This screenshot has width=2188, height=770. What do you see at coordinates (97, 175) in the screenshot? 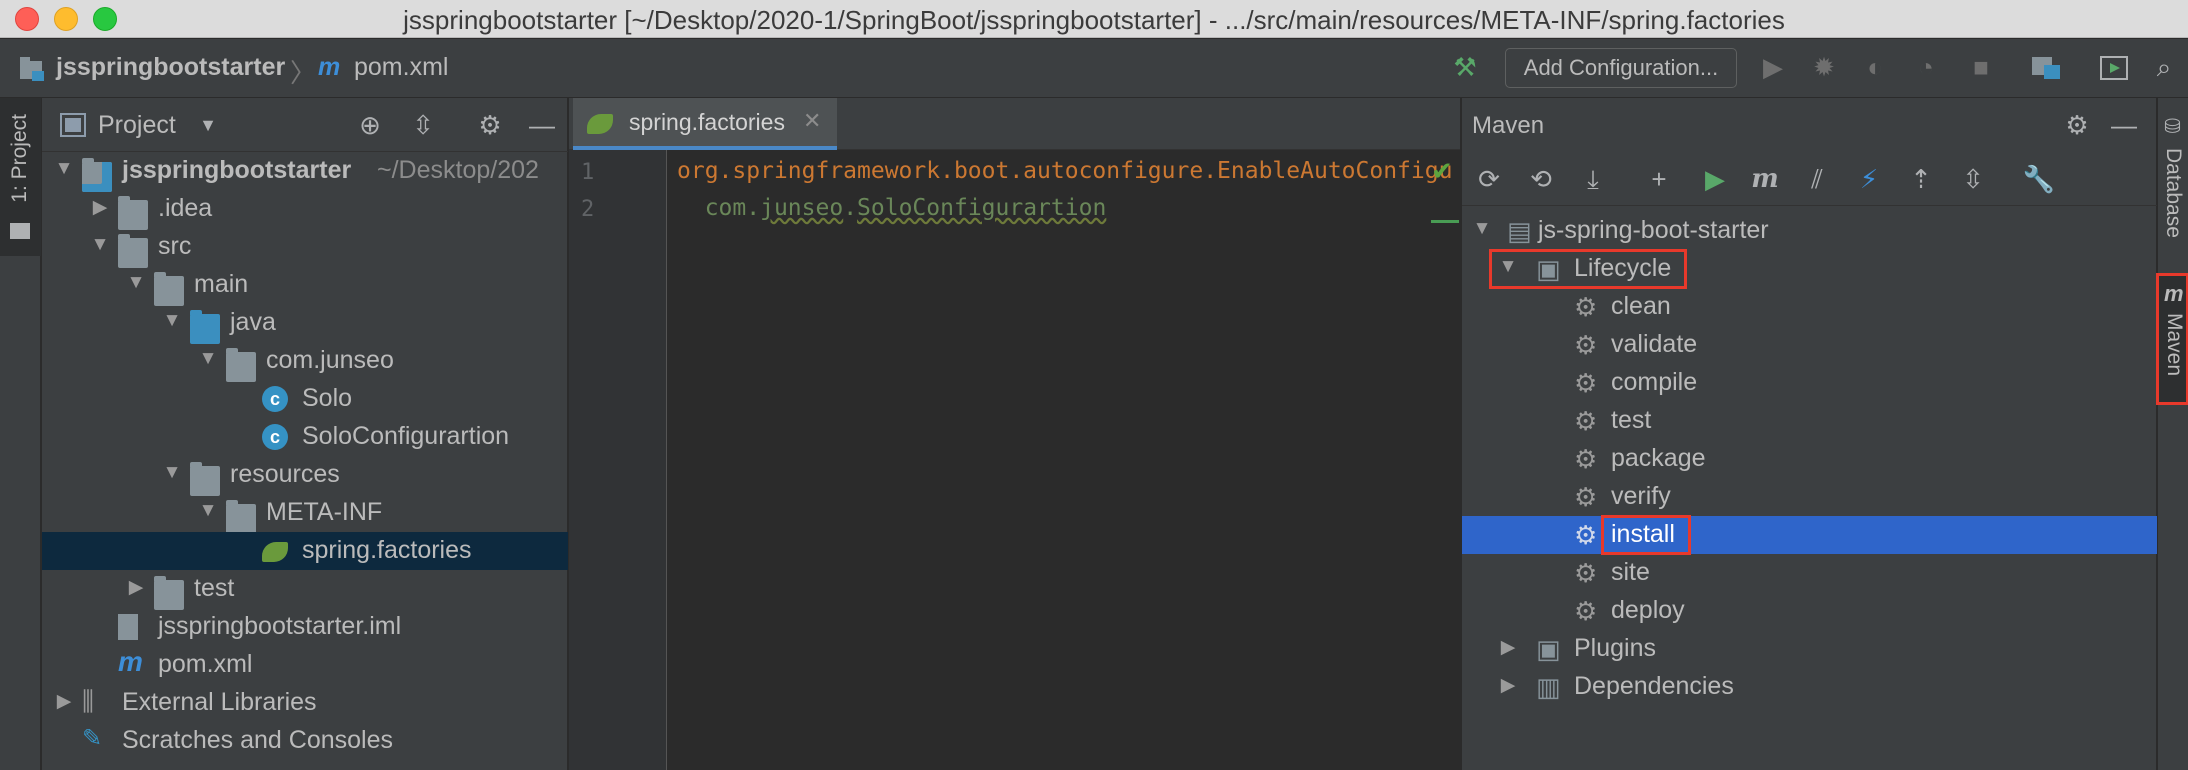
I see `module-folder-icon` at bounding box center [97, 175].